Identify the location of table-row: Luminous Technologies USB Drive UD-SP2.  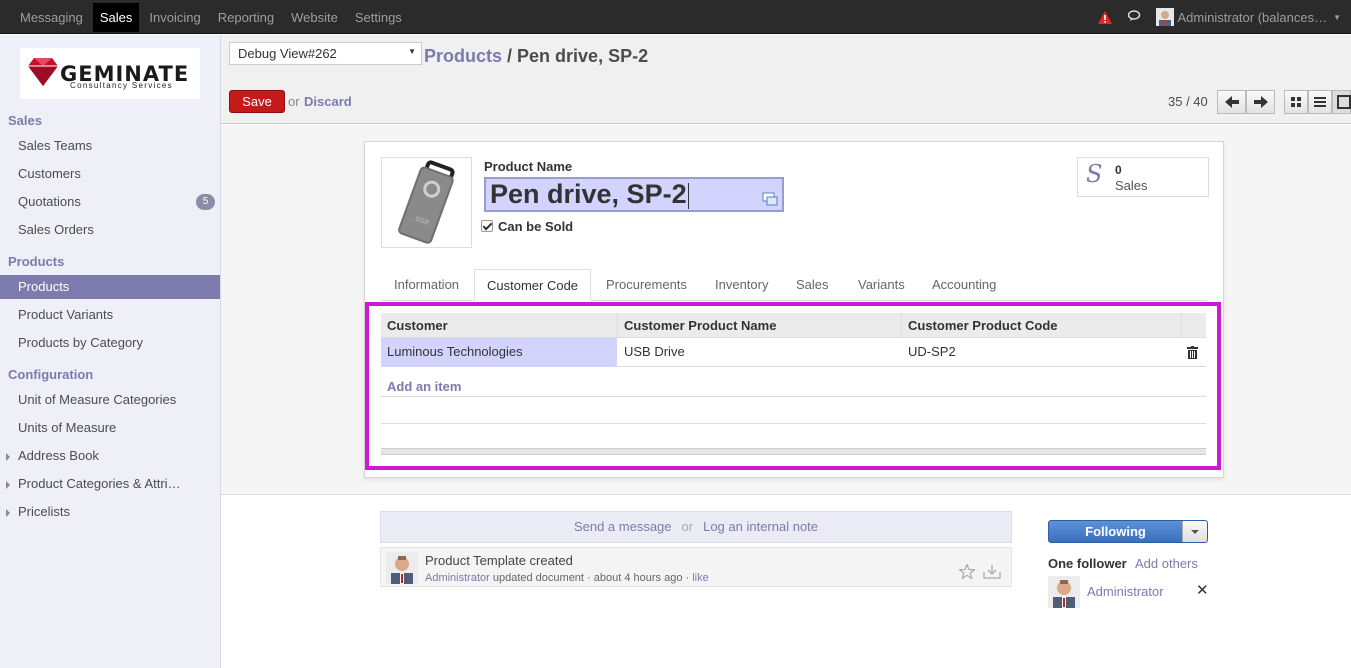
(793, 352).